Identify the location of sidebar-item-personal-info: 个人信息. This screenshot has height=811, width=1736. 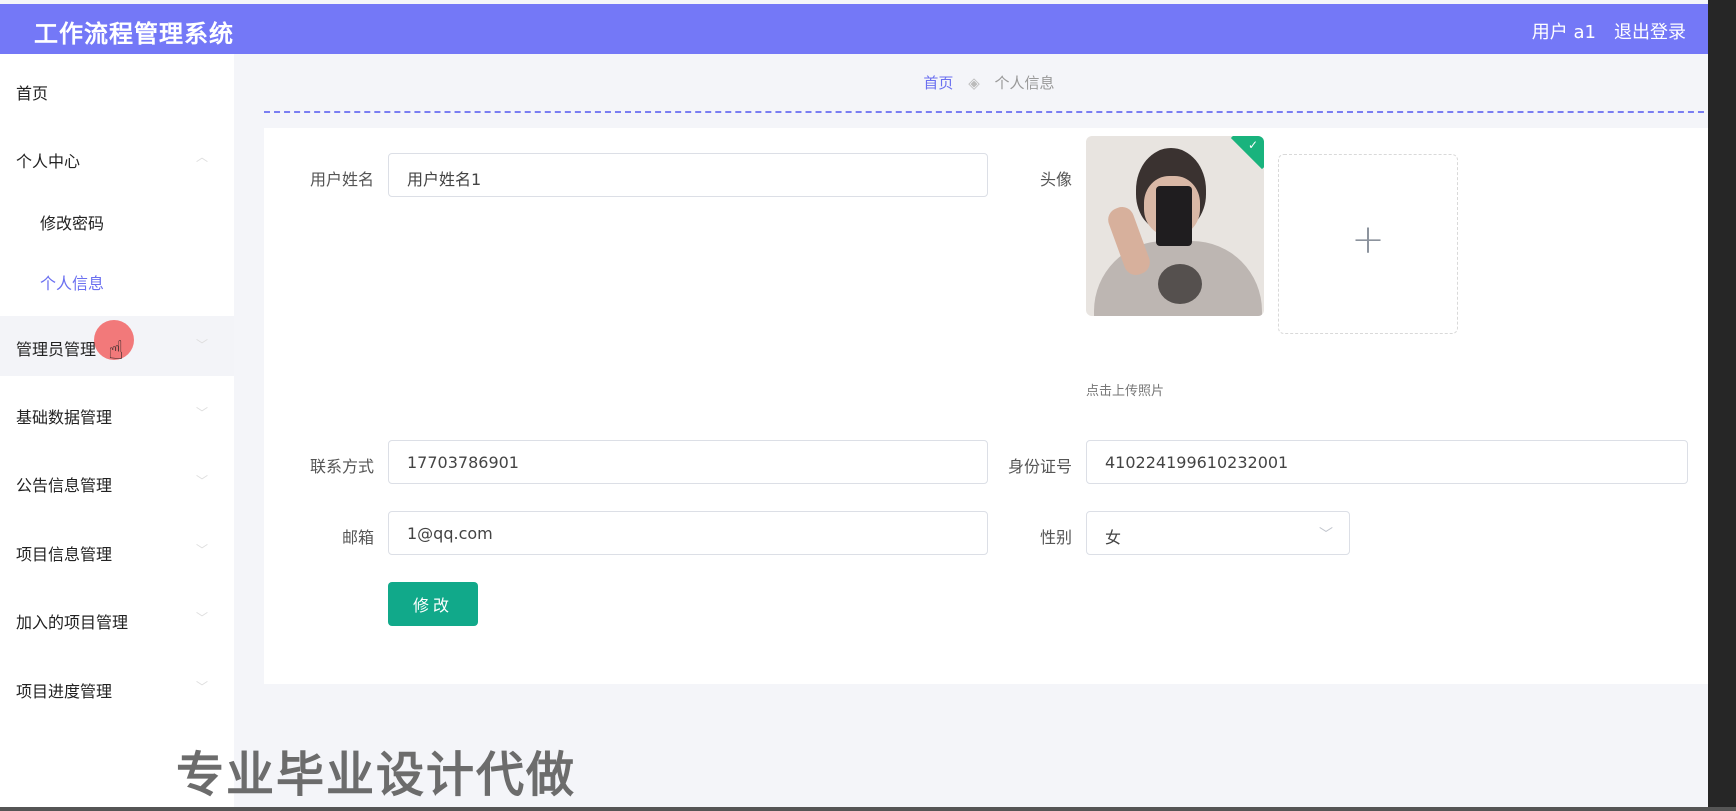
(117, 280).